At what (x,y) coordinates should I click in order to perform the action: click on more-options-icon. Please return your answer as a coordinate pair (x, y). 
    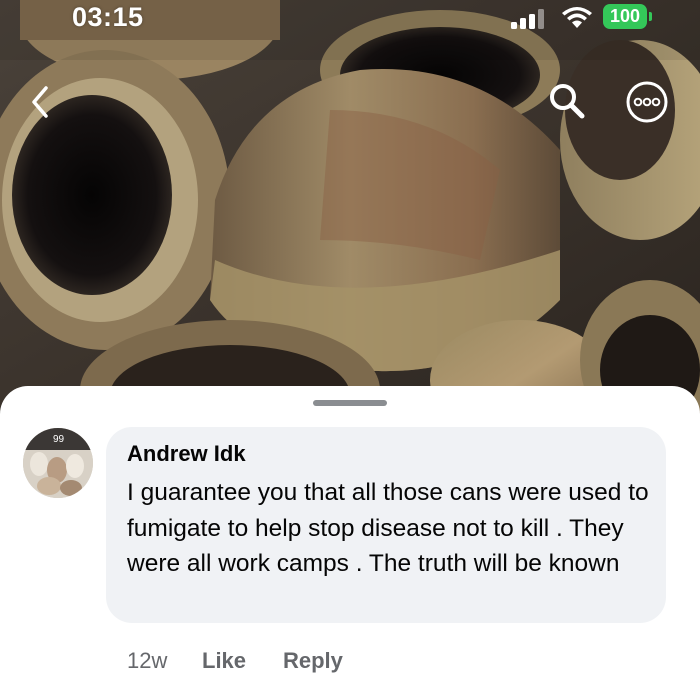
    Looking at the image, I should click on (647, 102).